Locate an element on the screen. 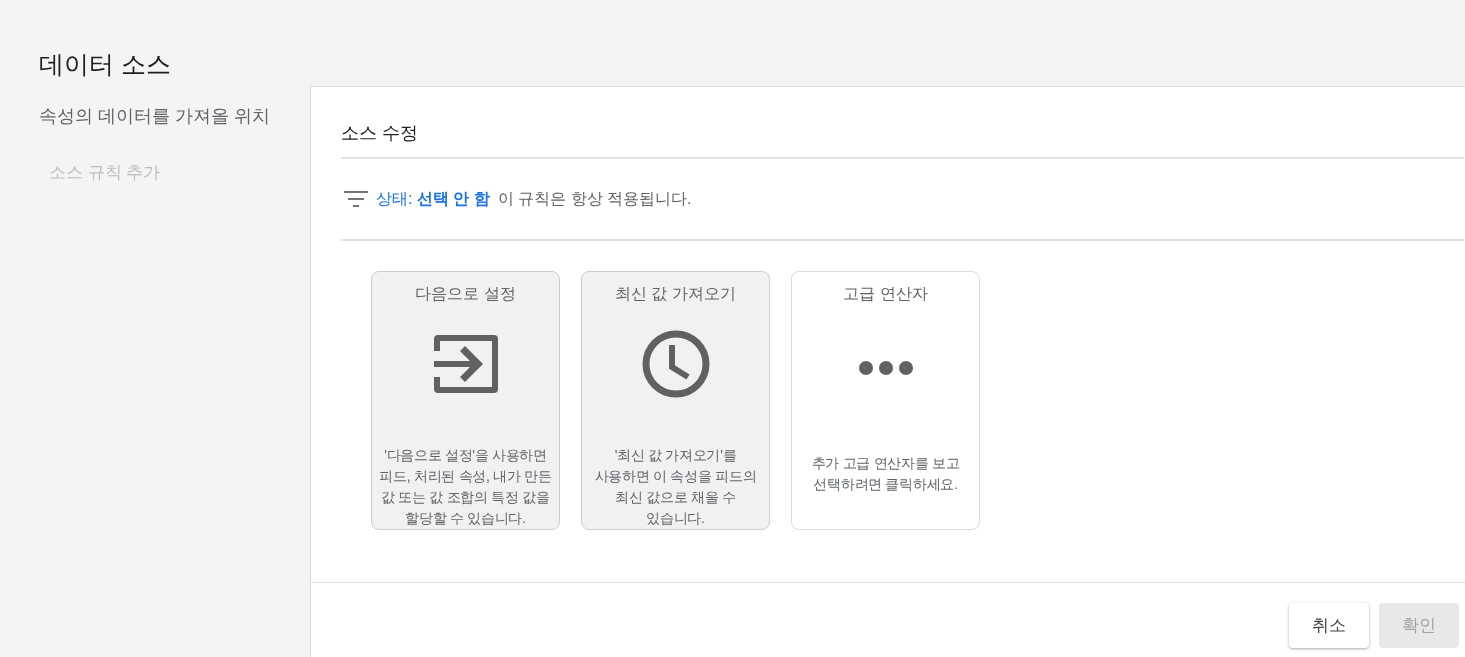  option-card: 고급 연산자 추가 고급 연산자를 보고 선택하려면 클릭하세요. is located at coordinates (885, 400).